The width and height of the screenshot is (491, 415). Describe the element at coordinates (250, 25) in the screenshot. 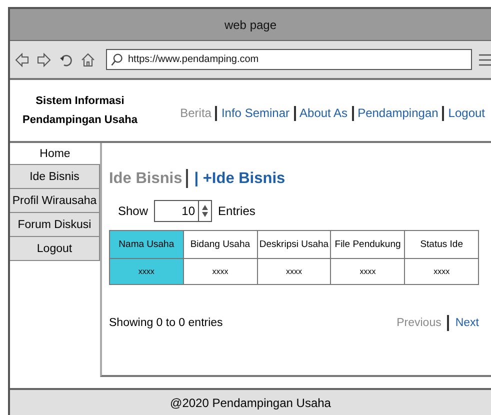

I see `window-title: web page` at that location.